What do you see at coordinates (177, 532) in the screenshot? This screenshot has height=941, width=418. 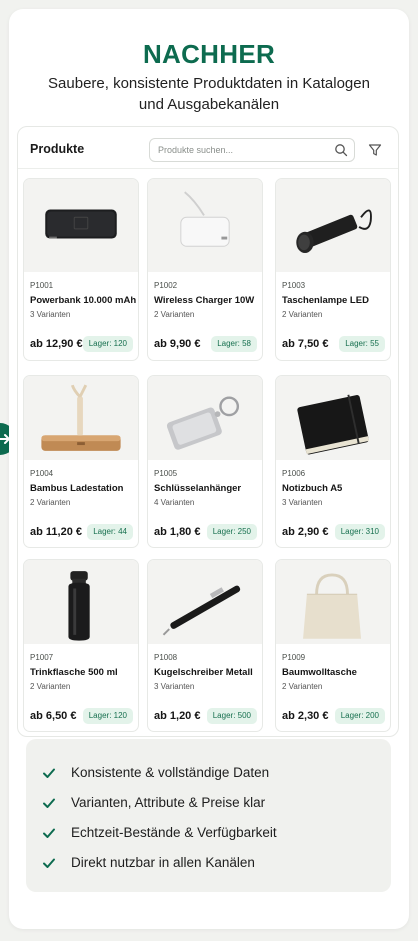 I see `product-price: ab 1,80 €` at bounding box center [177, 532].